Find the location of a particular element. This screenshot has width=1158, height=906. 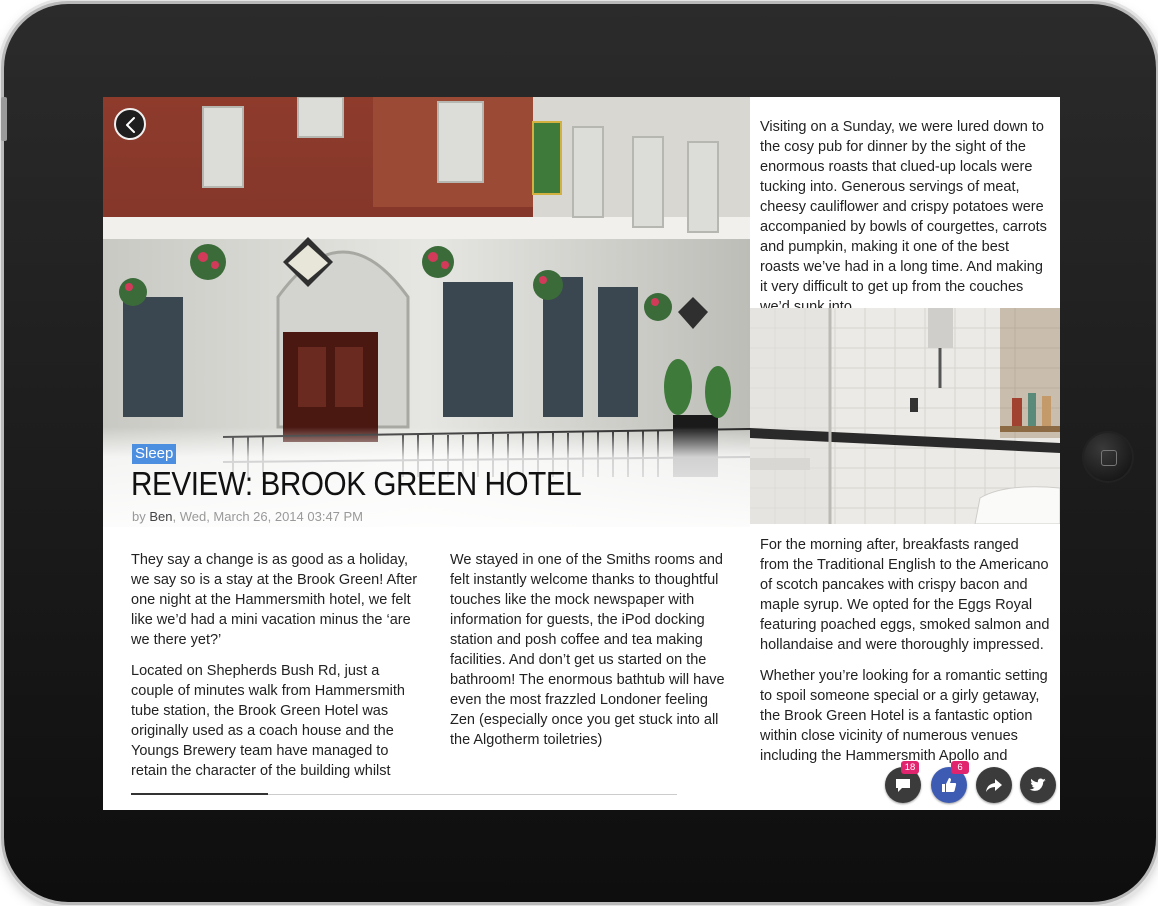

comments-button: 18 is located at coordinates (903, 782).